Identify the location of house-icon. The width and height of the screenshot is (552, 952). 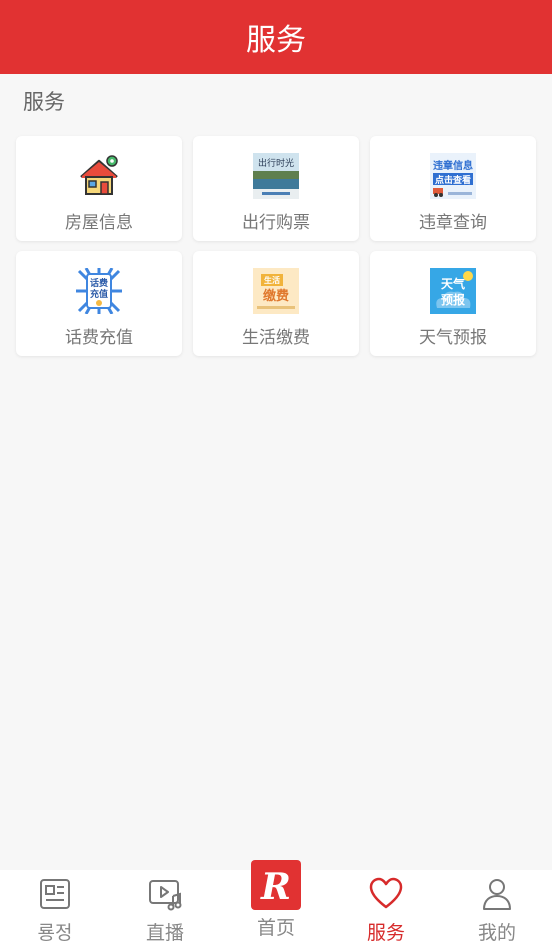
(99, 175).